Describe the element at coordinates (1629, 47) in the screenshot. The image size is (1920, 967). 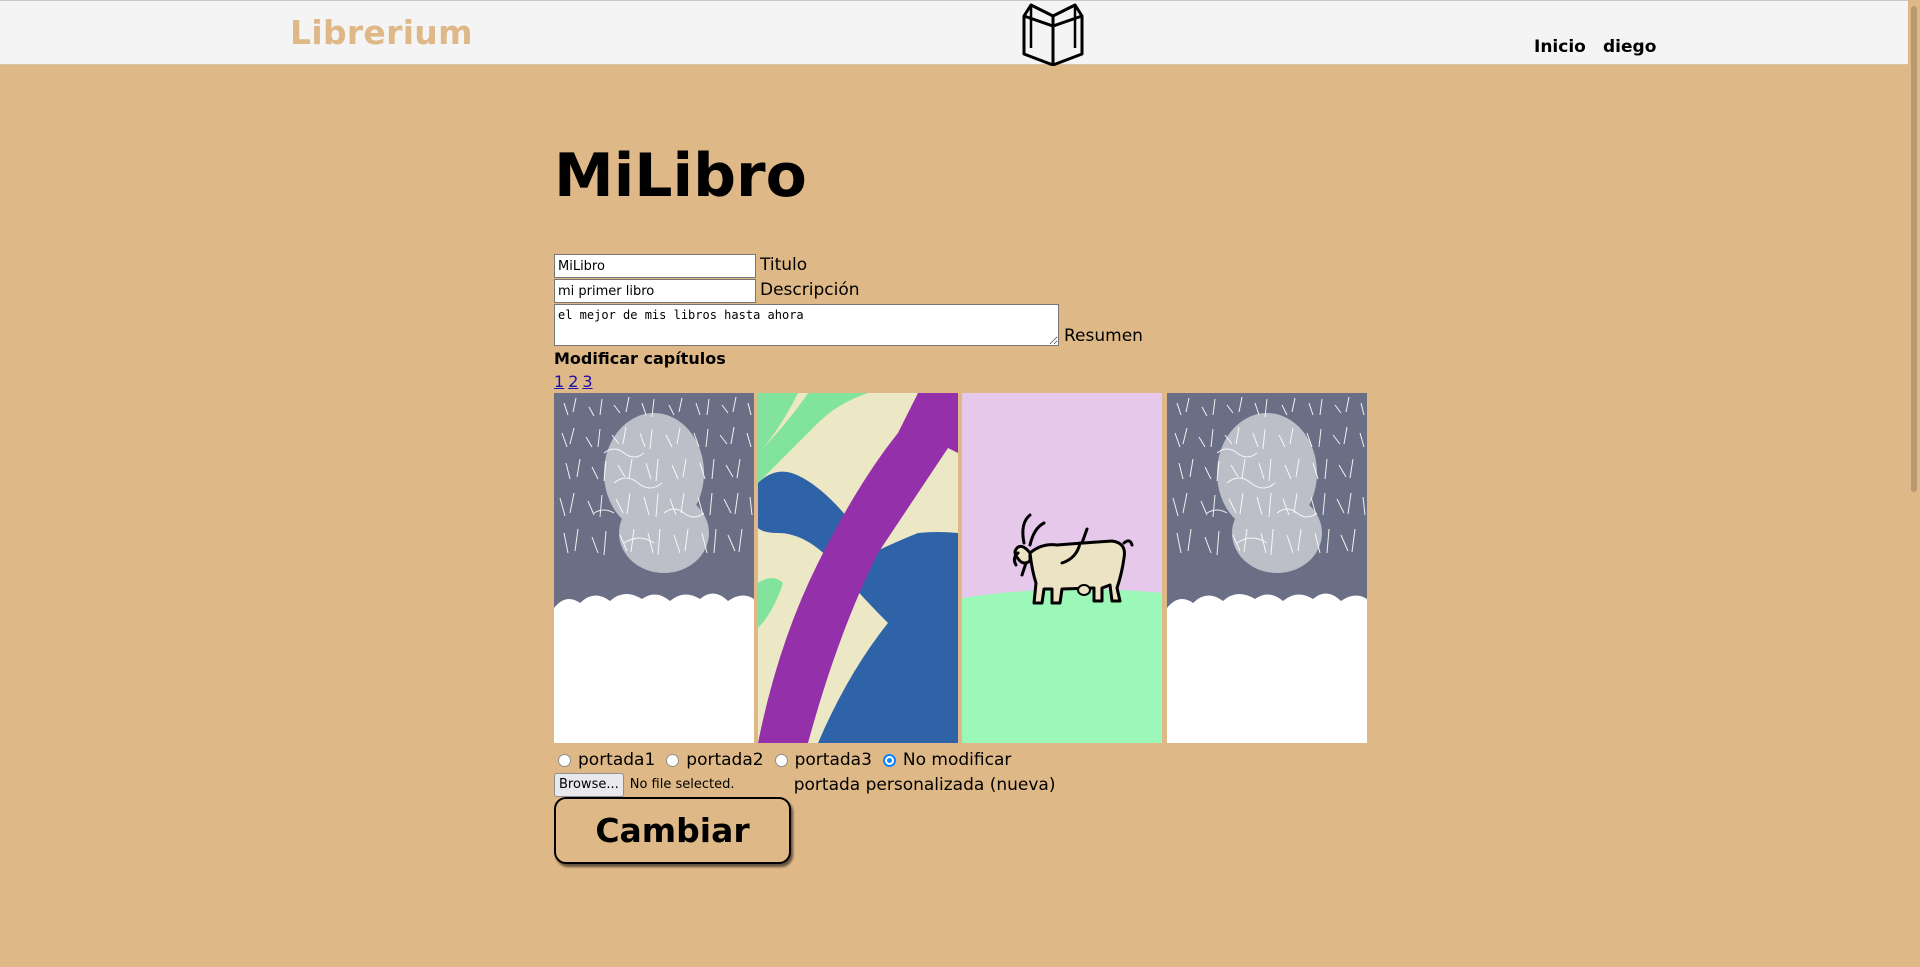
I see `nav-user-link: diego` at that location.